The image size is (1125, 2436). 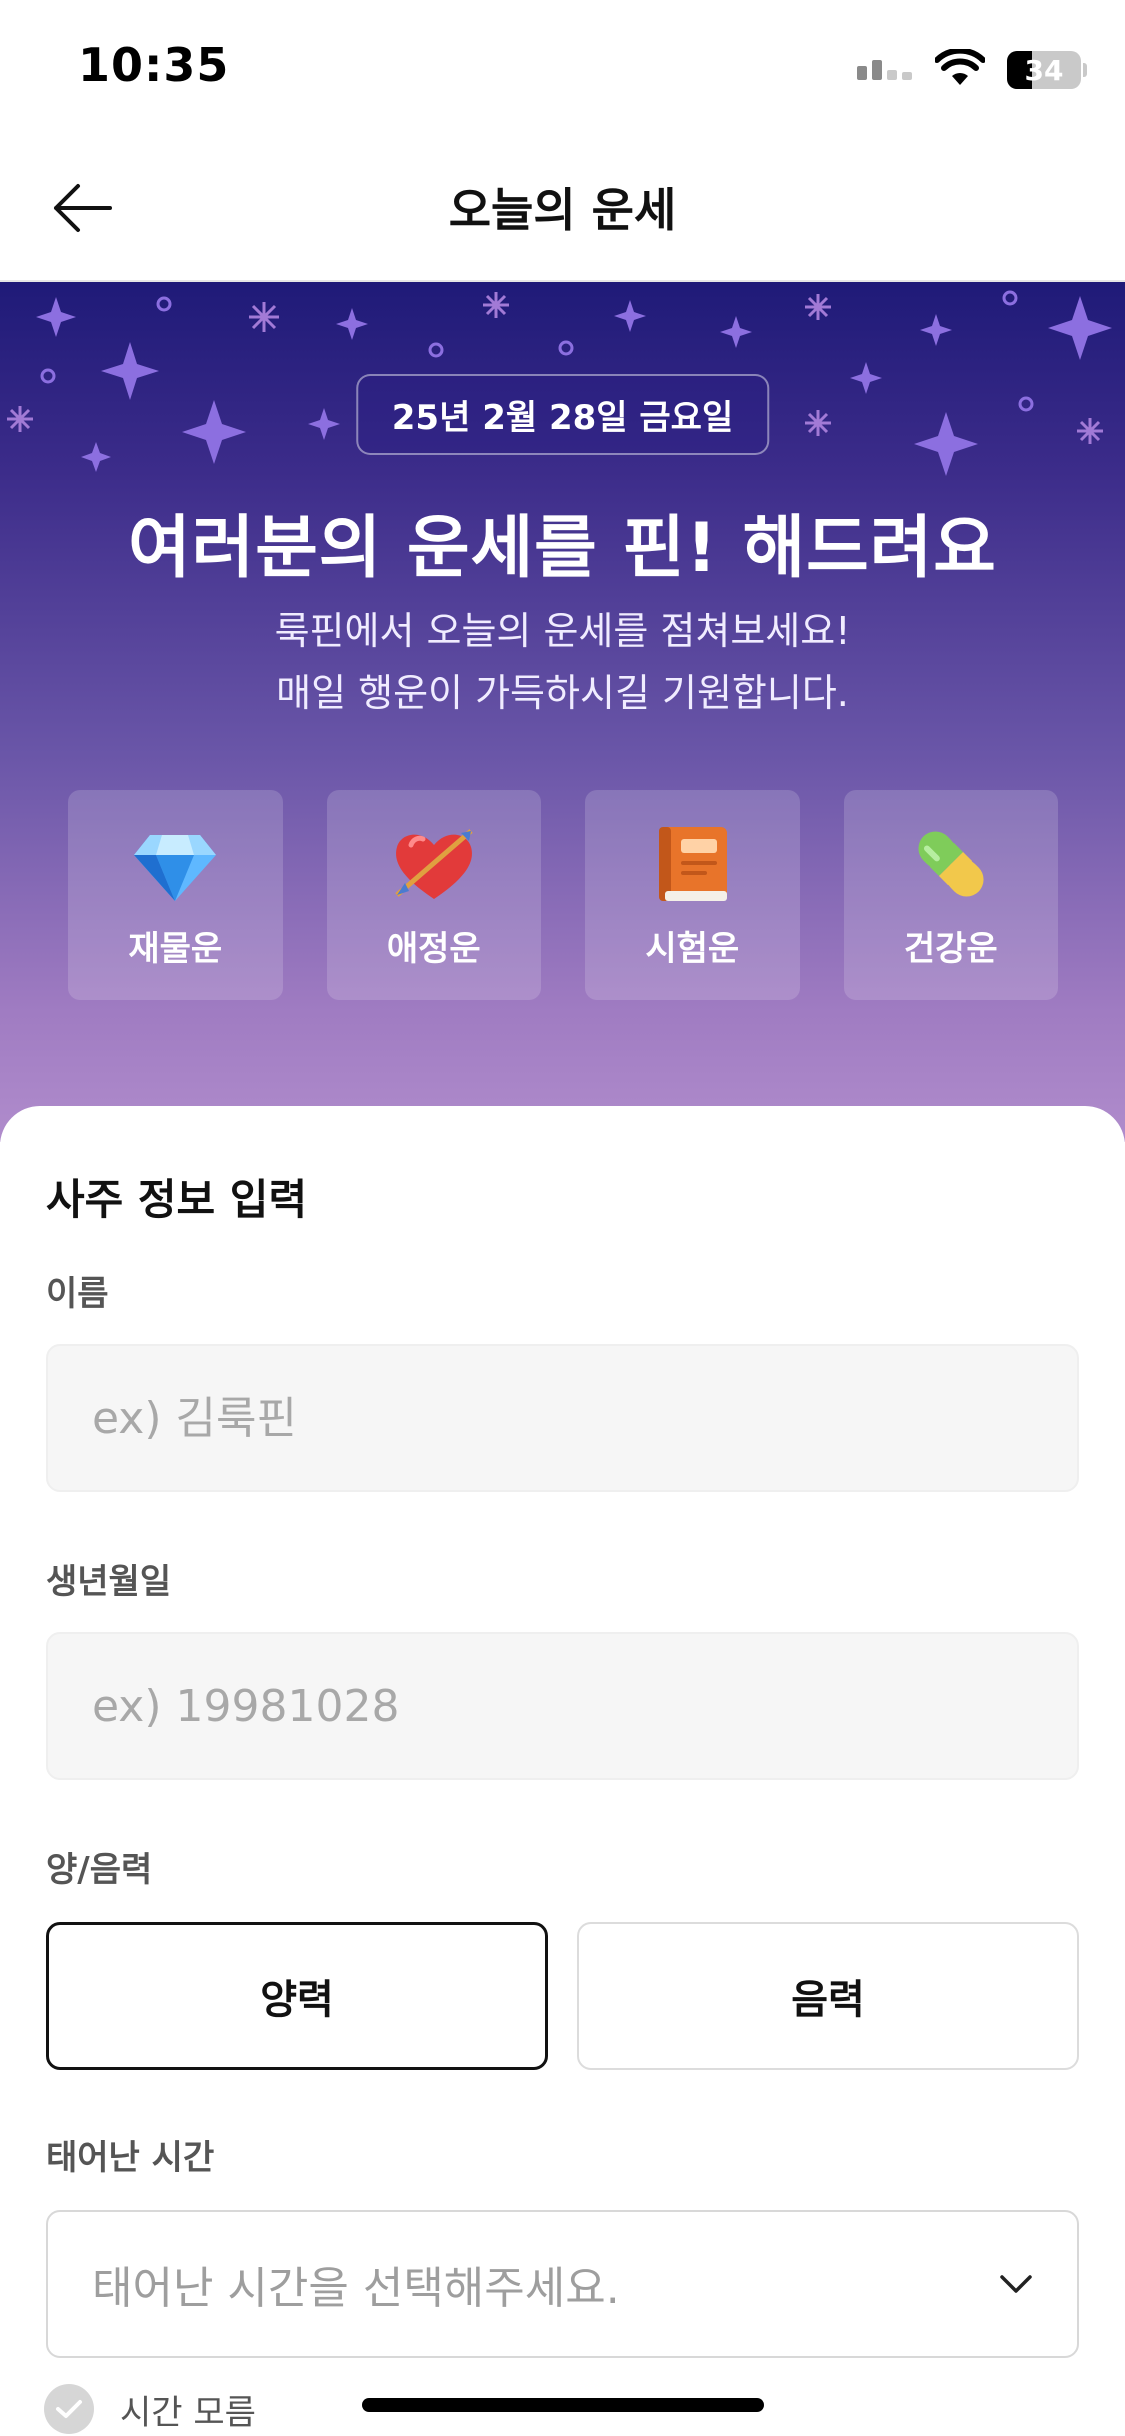 What do you see at coordinates (828, 1996) in the screenshot?
I see `lunar-calendar-button: 음력` at bounding box center [828, 1996].